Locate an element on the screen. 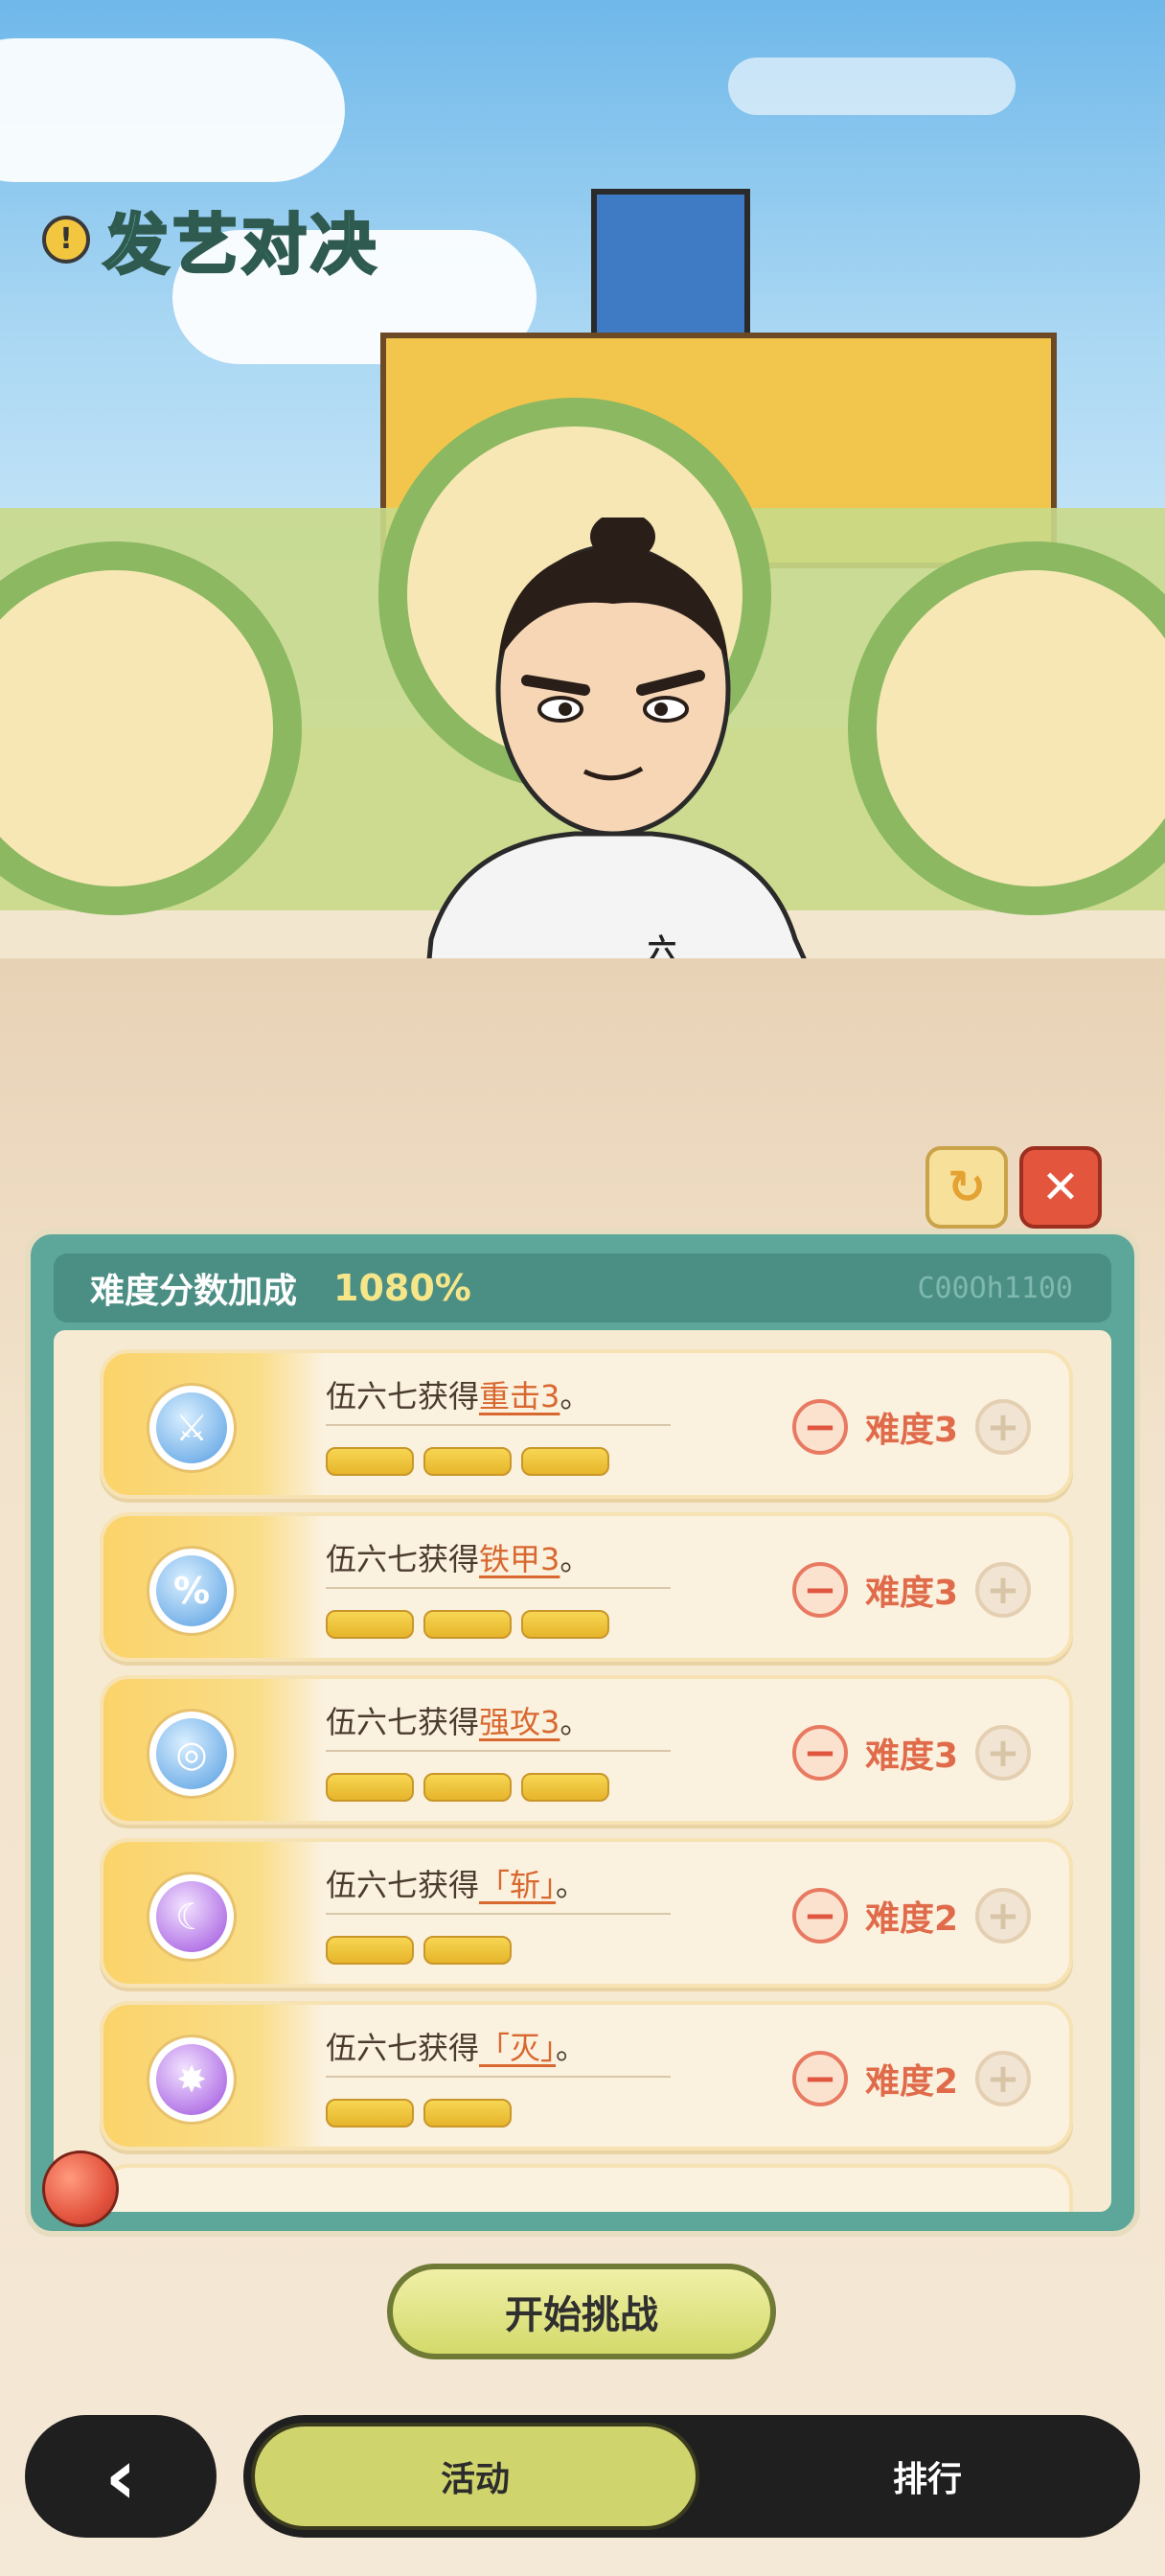 The height and width of the screenshot is (2576, 1165). bottom-nav: 活动 排行 is located at coordinates (692, 2476).